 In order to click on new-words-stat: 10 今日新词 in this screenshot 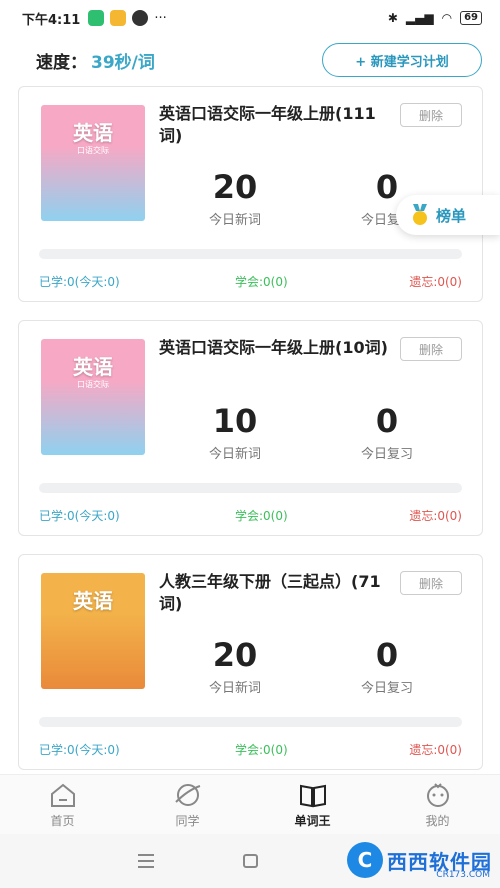, I will do `click(235, 431)`.